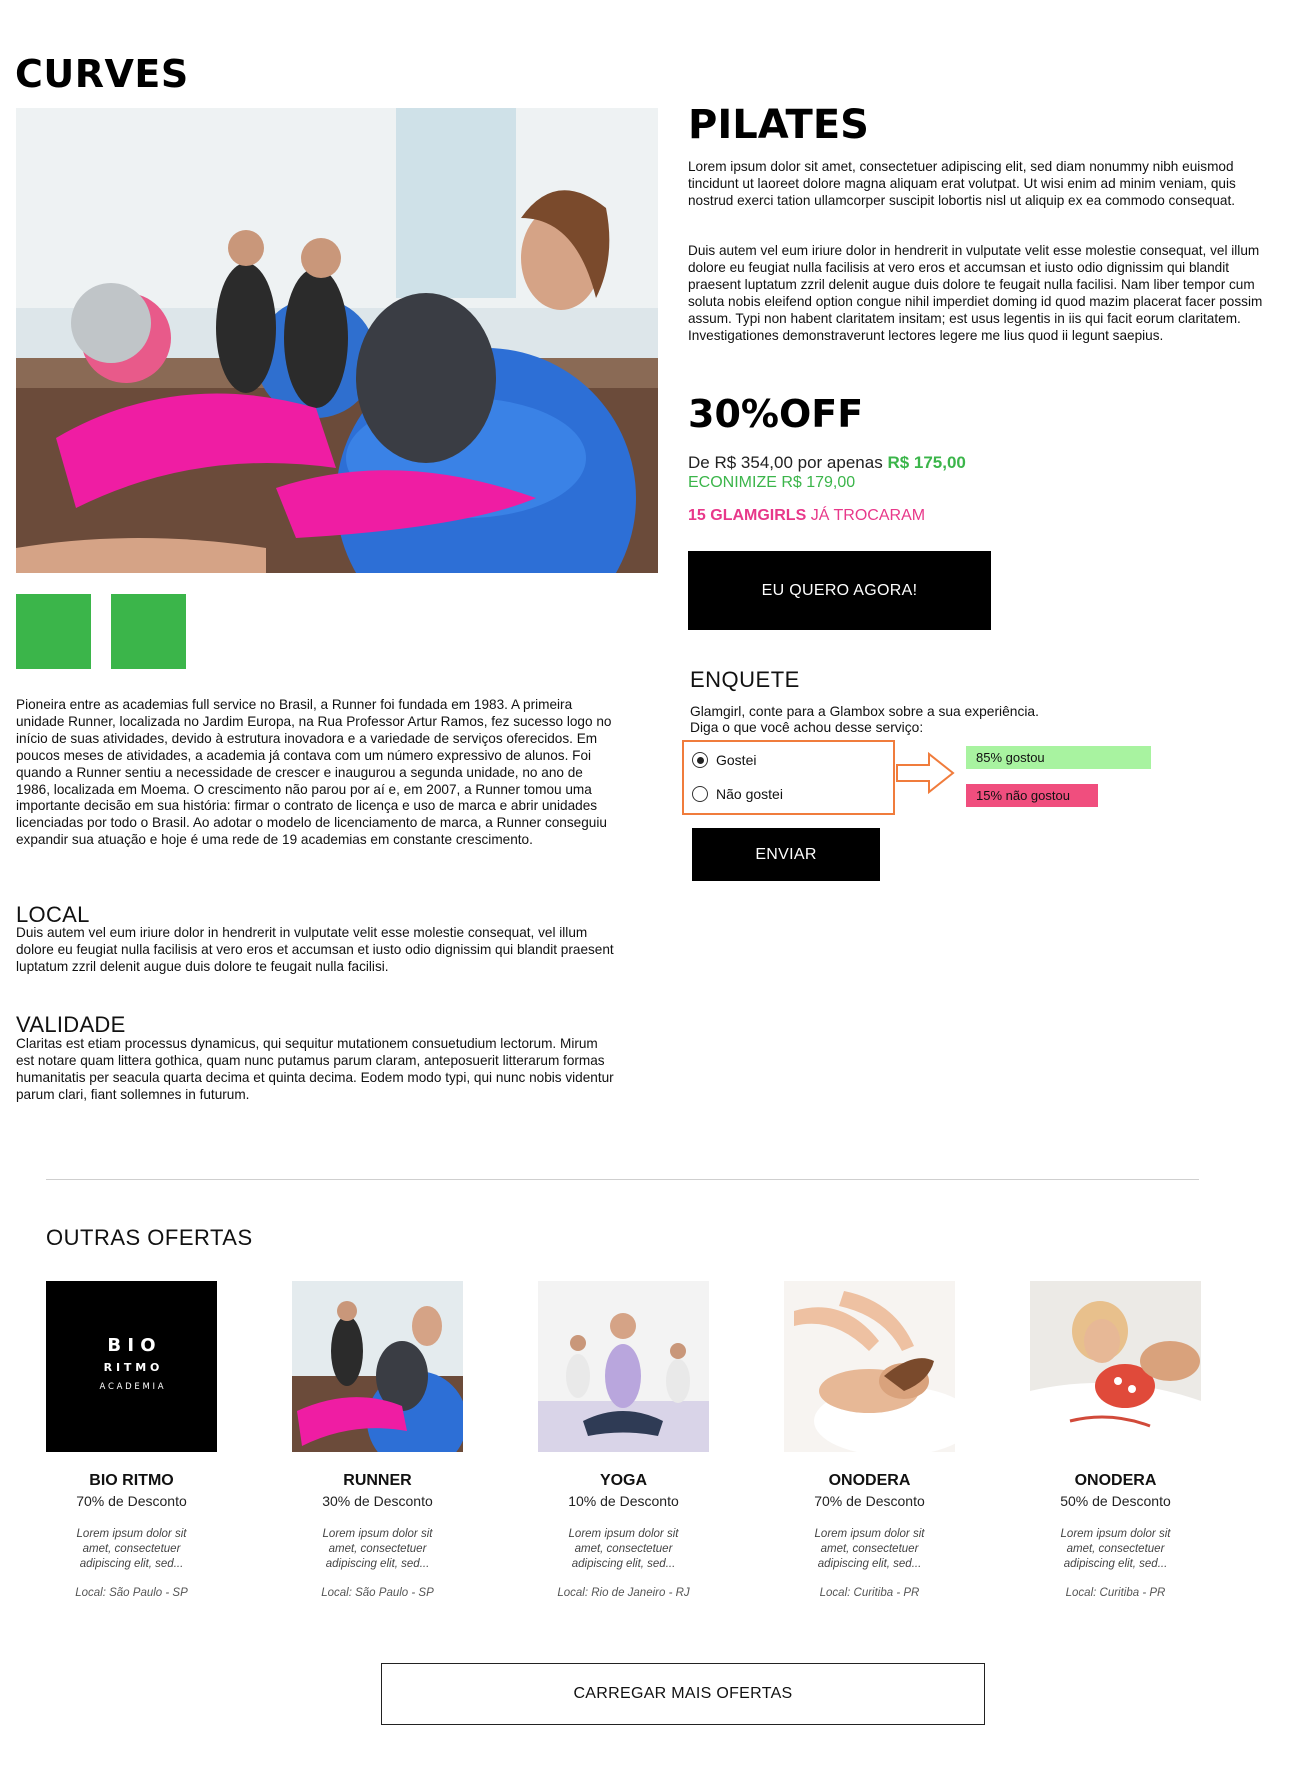 The height and width of the screenshot is (1780, 1313). What do you see at coordinates (926, 775) in the screenshot?
I see `arrow-right-icon` at bounding box center [926, 775].